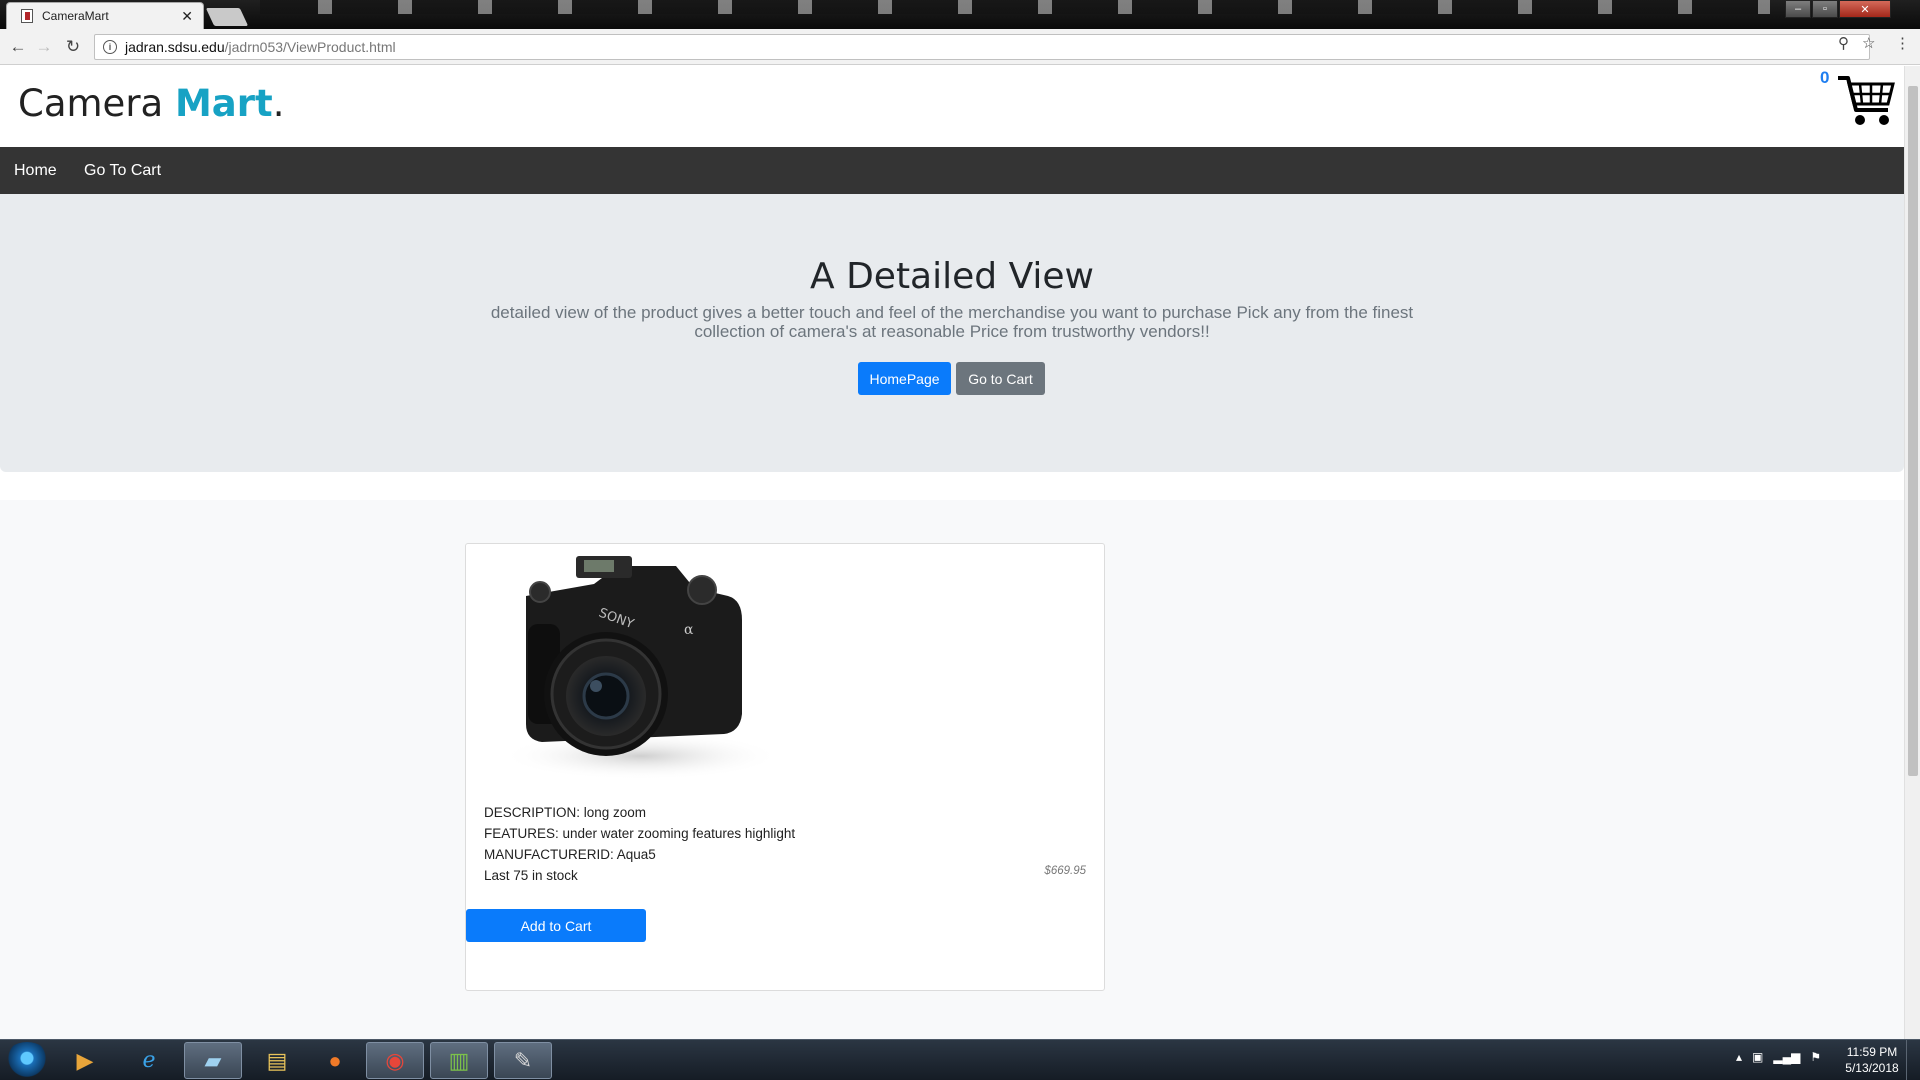  I want to click on charts-app-icon: ▥, so click(459, 1060).